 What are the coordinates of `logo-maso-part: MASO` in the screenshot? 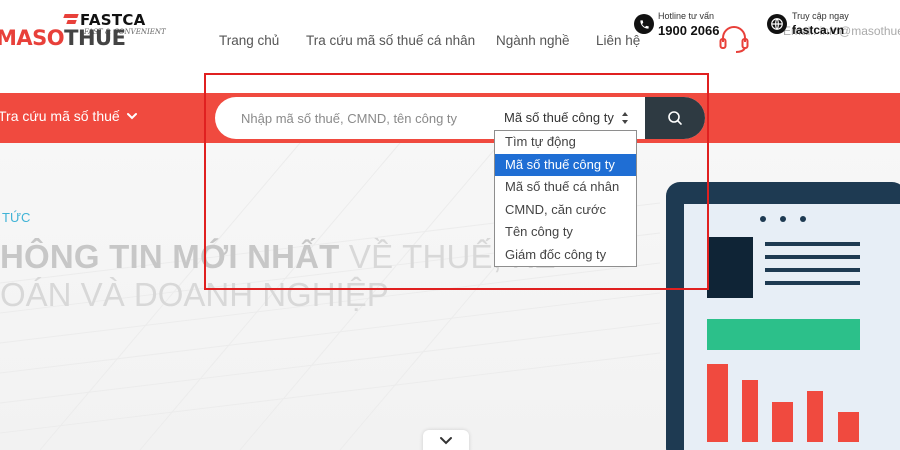 It's located at (32, 38).